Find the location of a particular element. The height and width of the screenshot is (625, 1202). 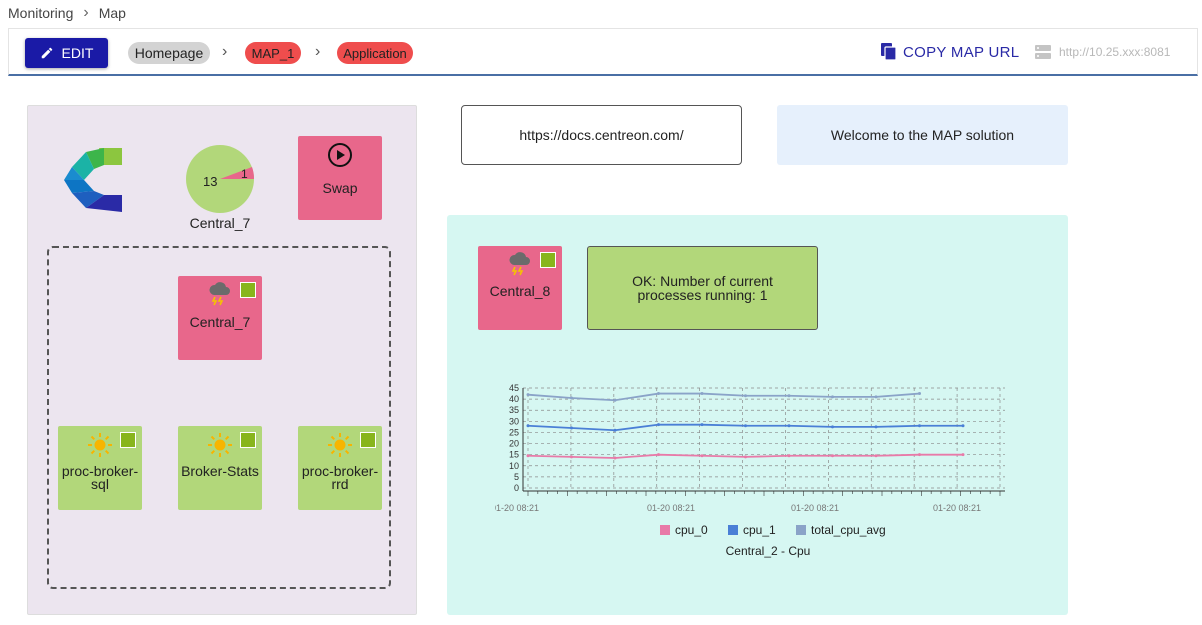

legend-swatch-total_cpu_avg is located at coordinates (801, 530).